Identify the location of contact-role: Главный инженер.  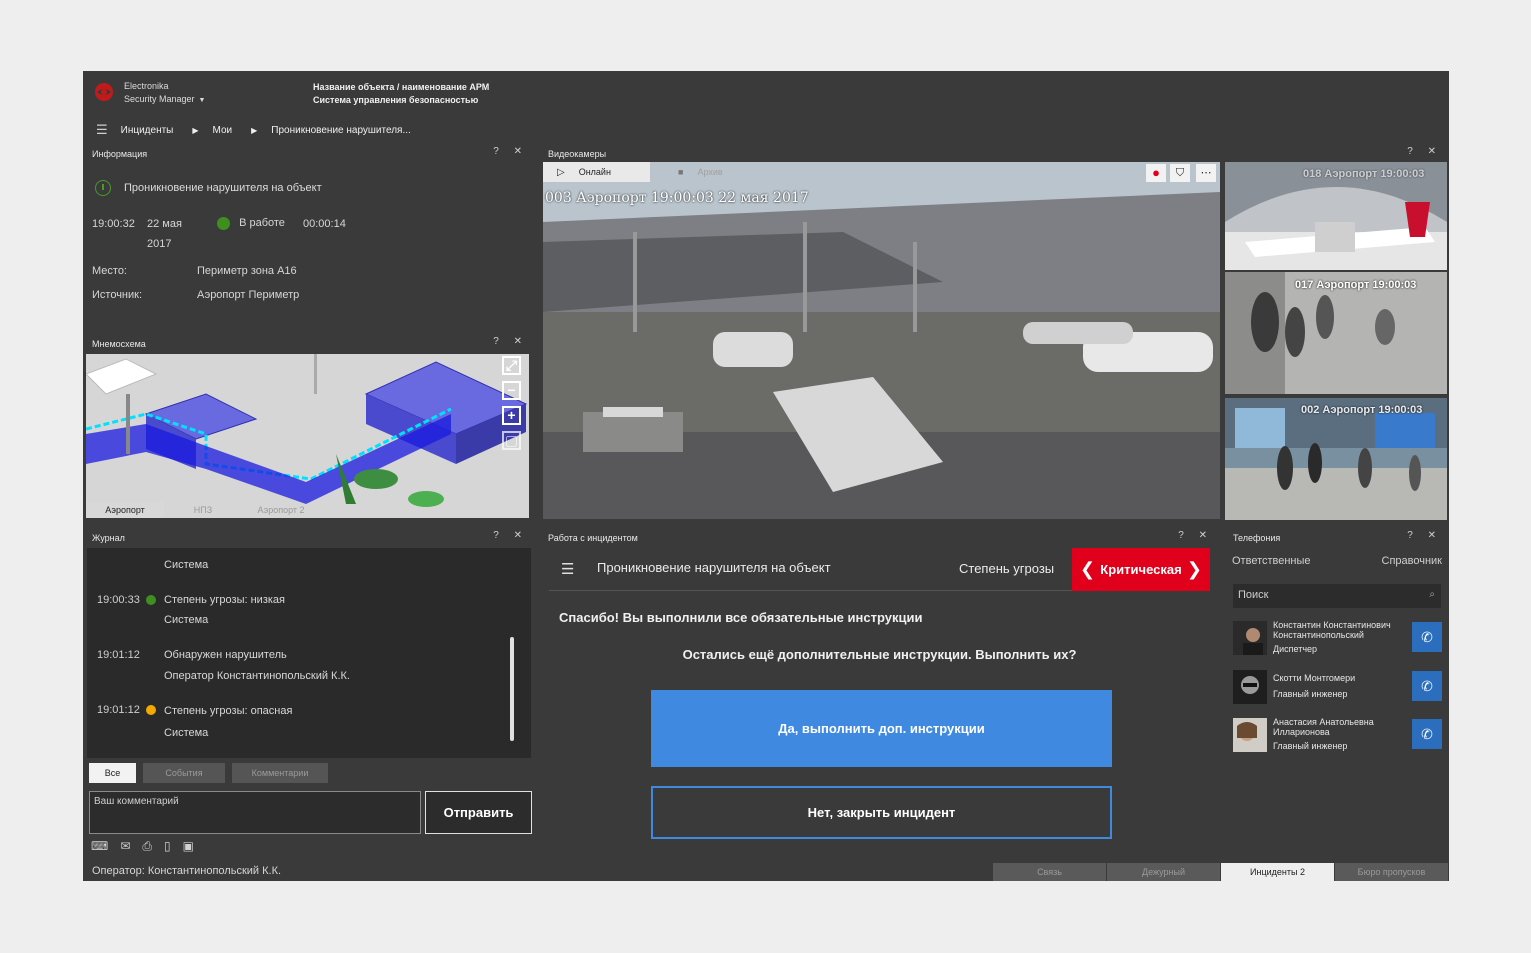
(1310, 746).